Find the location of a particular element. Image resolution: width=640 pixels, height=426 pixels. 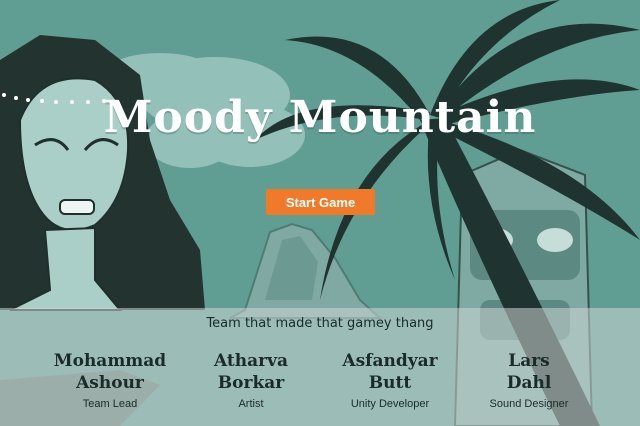

start-game-button: Start Game is located at coordinates (320, 202).